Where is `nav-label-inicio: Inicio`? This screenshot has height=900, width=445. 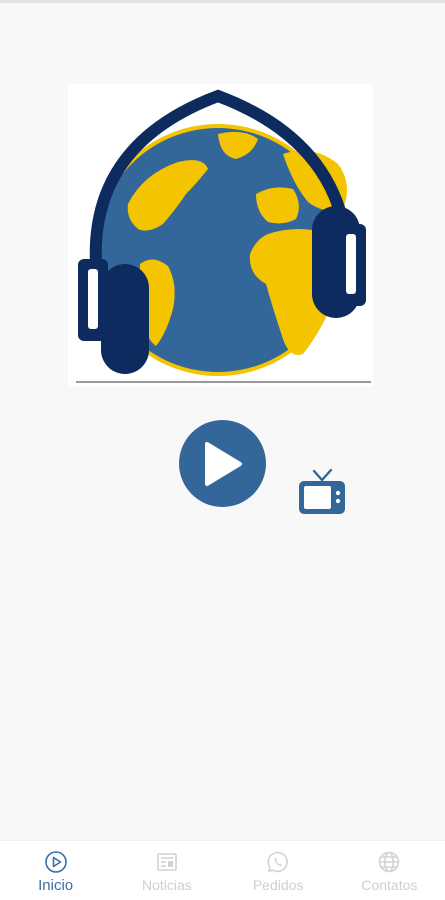
nav-label-inicio: Inicio is located at coordinates (56, 885).